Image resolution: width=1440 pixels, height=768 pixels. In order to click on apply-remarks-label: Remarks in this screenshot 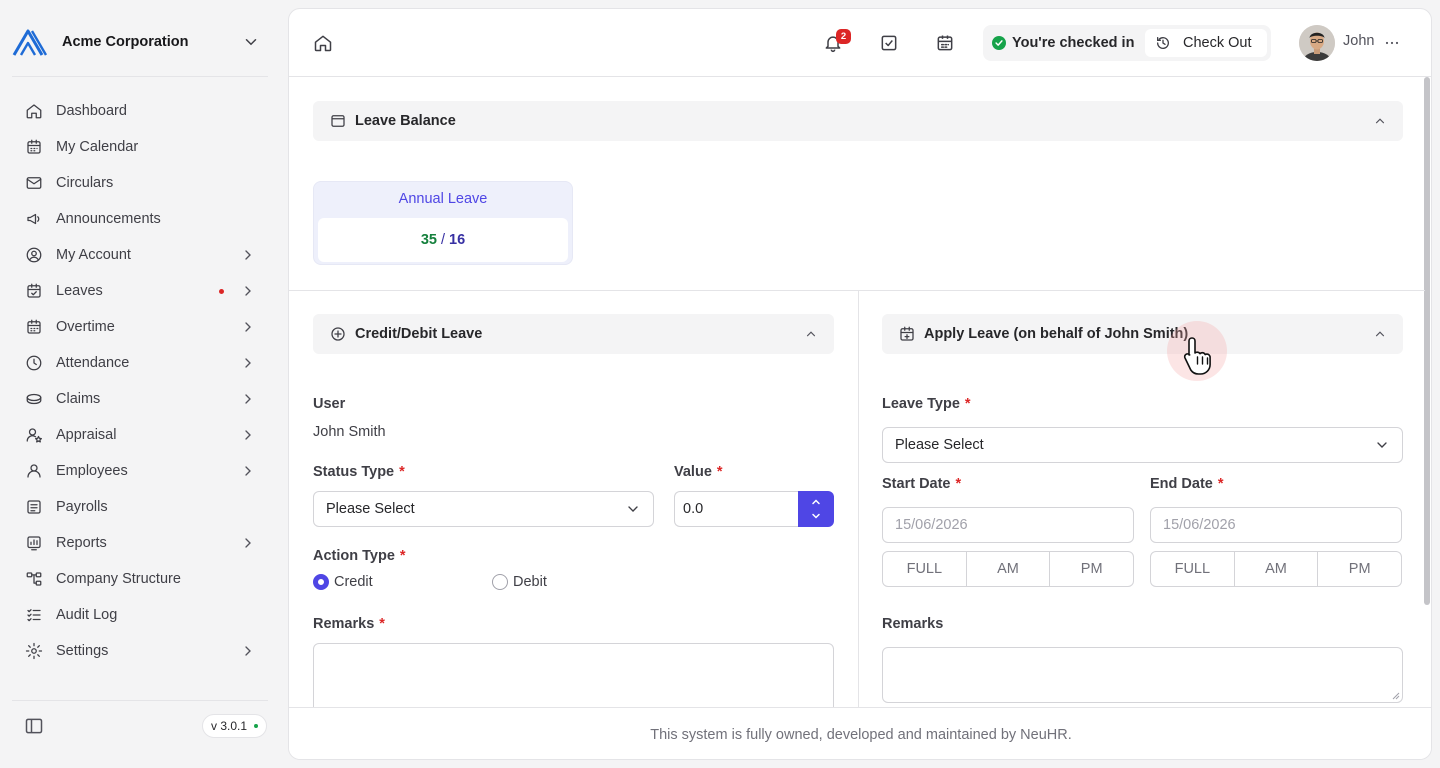, I will do `click(913, 624)`.